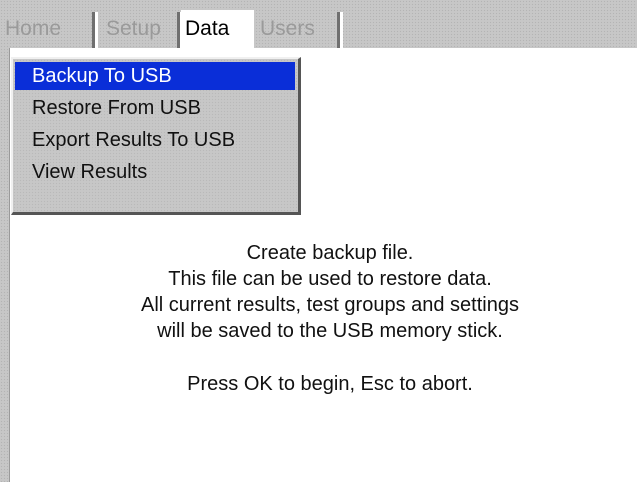  What do you see at coordinates (330, 384) in the screenshot?
I see `message-prompt: Press OK to begin, Esc to abort.` at bounding box center [330, 384].